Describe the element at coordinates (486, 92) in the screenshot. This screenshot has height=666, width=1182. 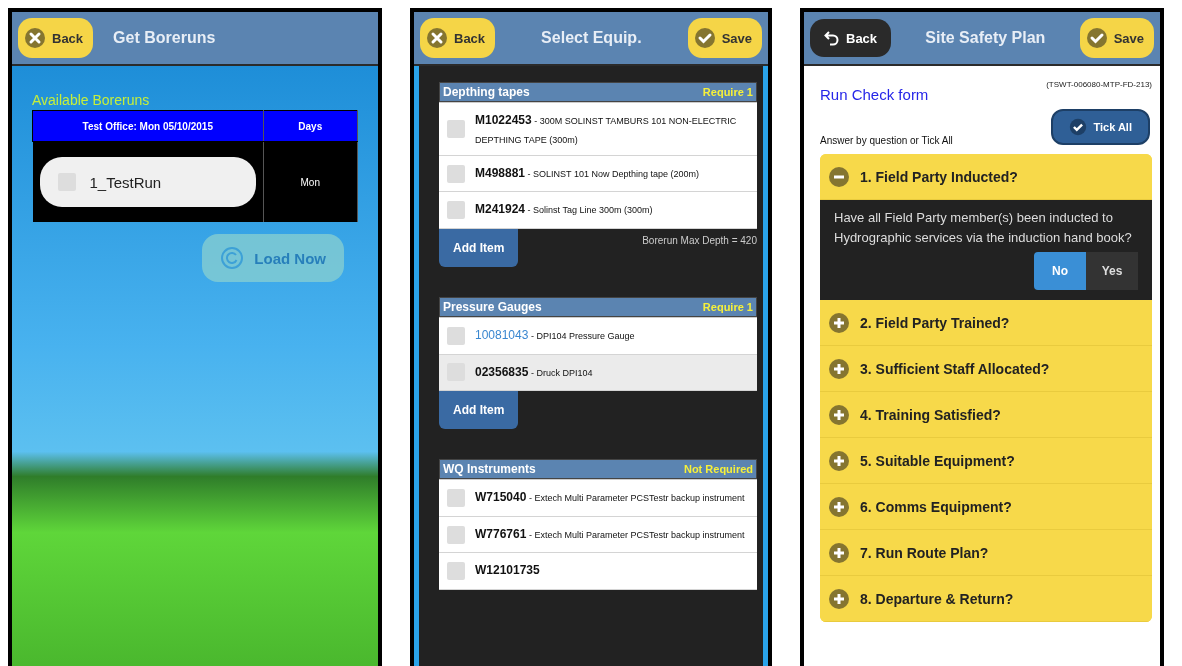
I see `section-title: Depthing tapes` at that location.